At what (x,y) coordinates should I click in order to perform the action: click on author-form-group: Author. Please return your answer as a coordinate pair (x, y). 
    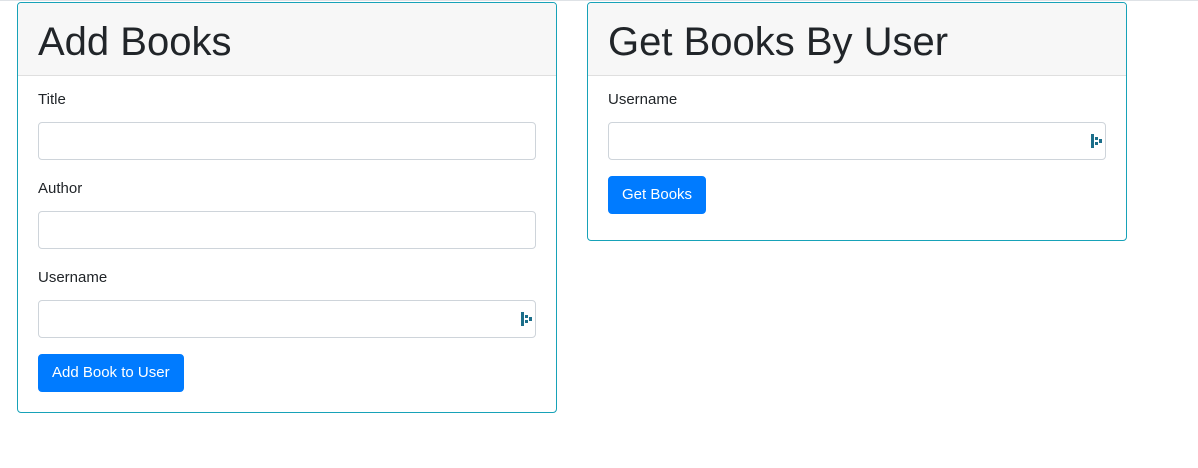
    Looking at the image, I should click on (287, 214).